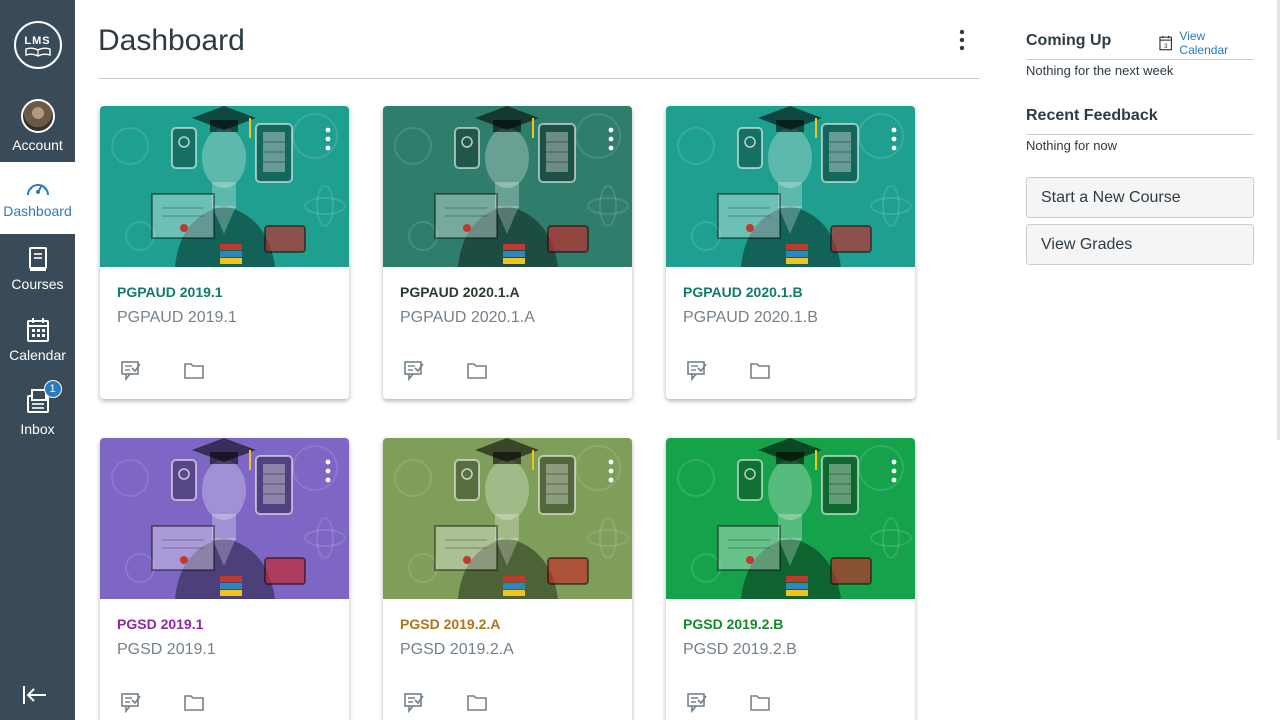 The width and height of the screenshot is (1280, 720). I want to click on view-calendar-link: 3 View Calendar, so click(1206, 43).